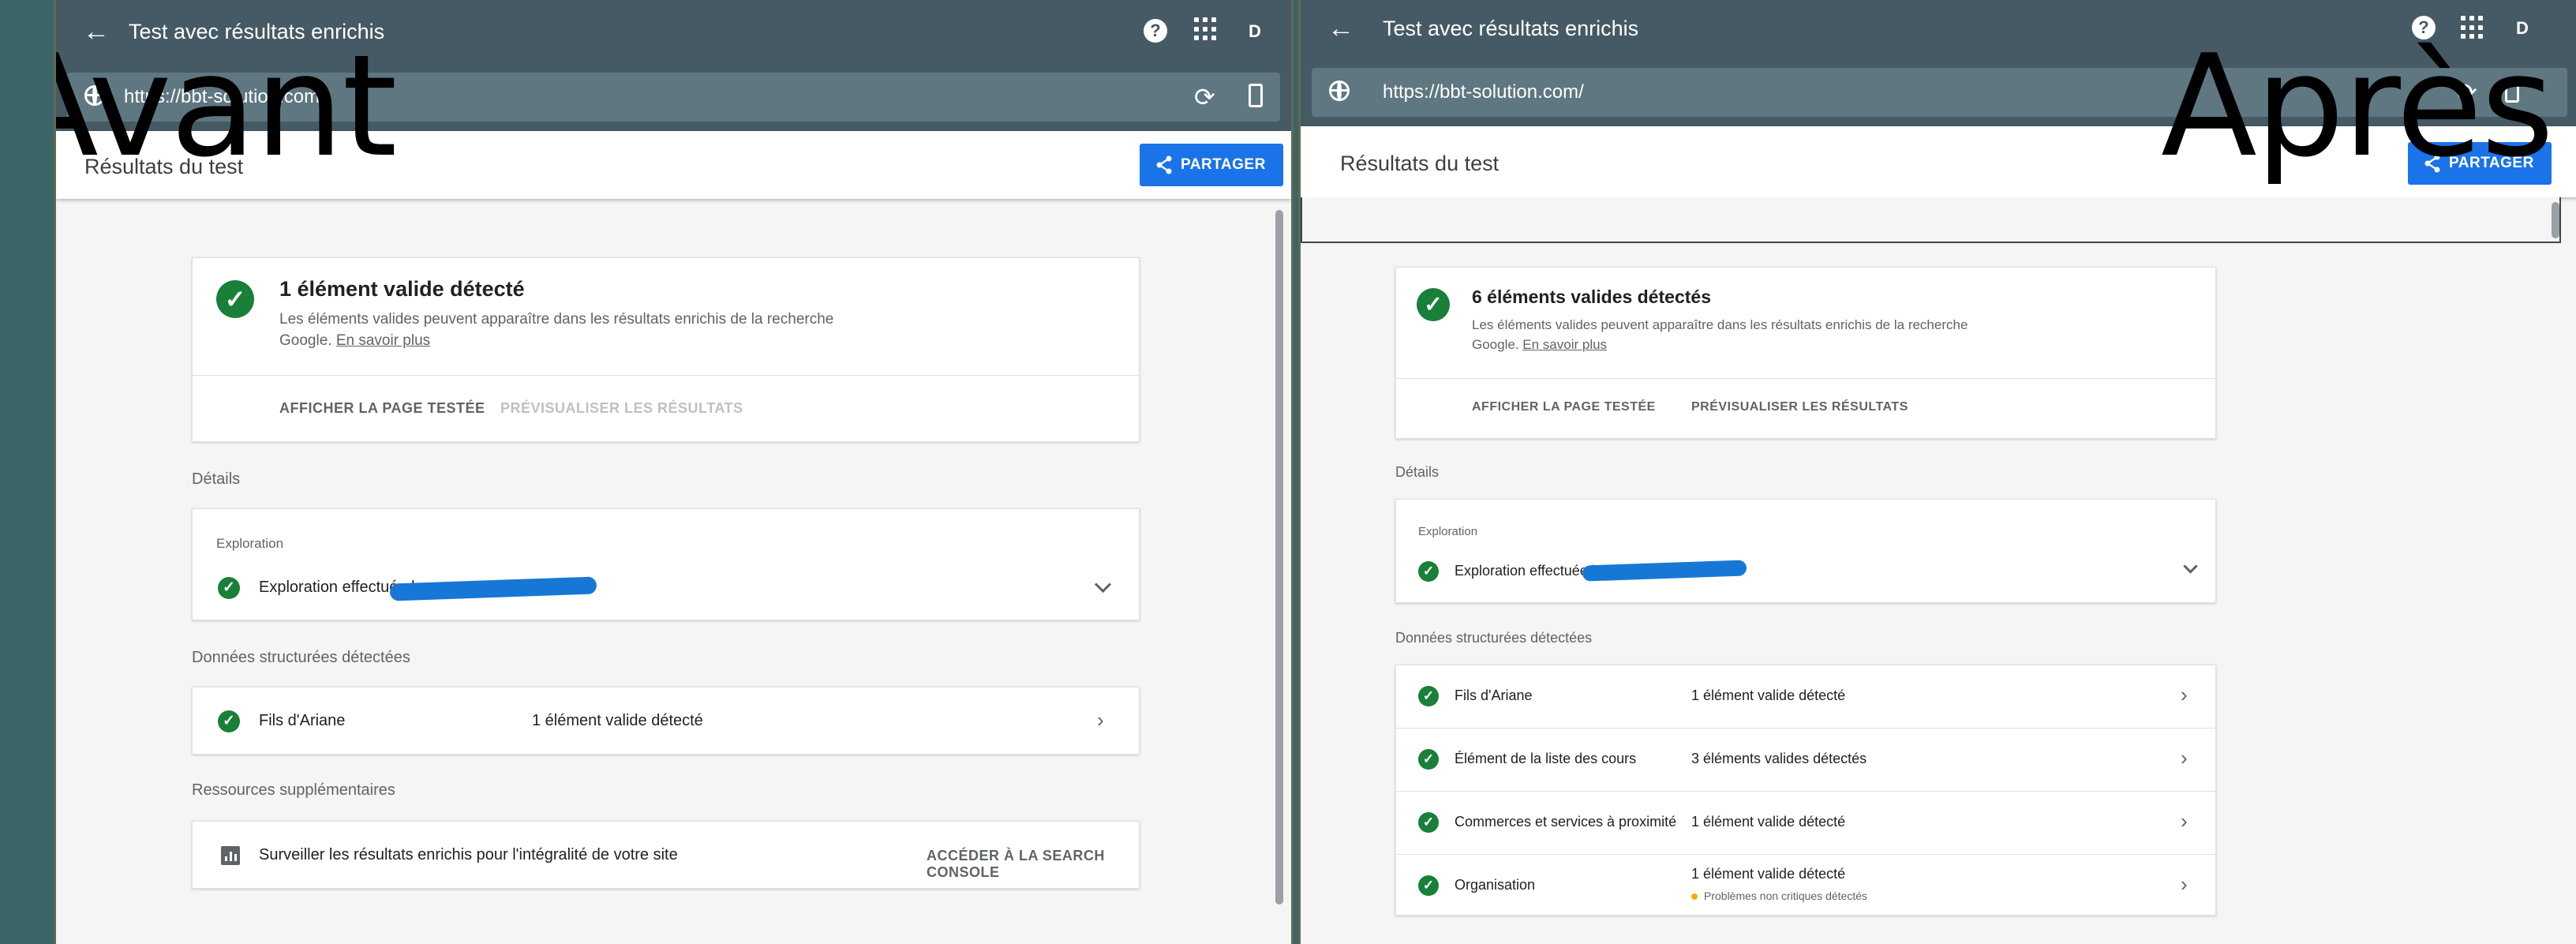  Describe the element at coordinates (1546, 758) in the screenshot. I see `structured-item-name: Élément de la liste des cours` at that location.